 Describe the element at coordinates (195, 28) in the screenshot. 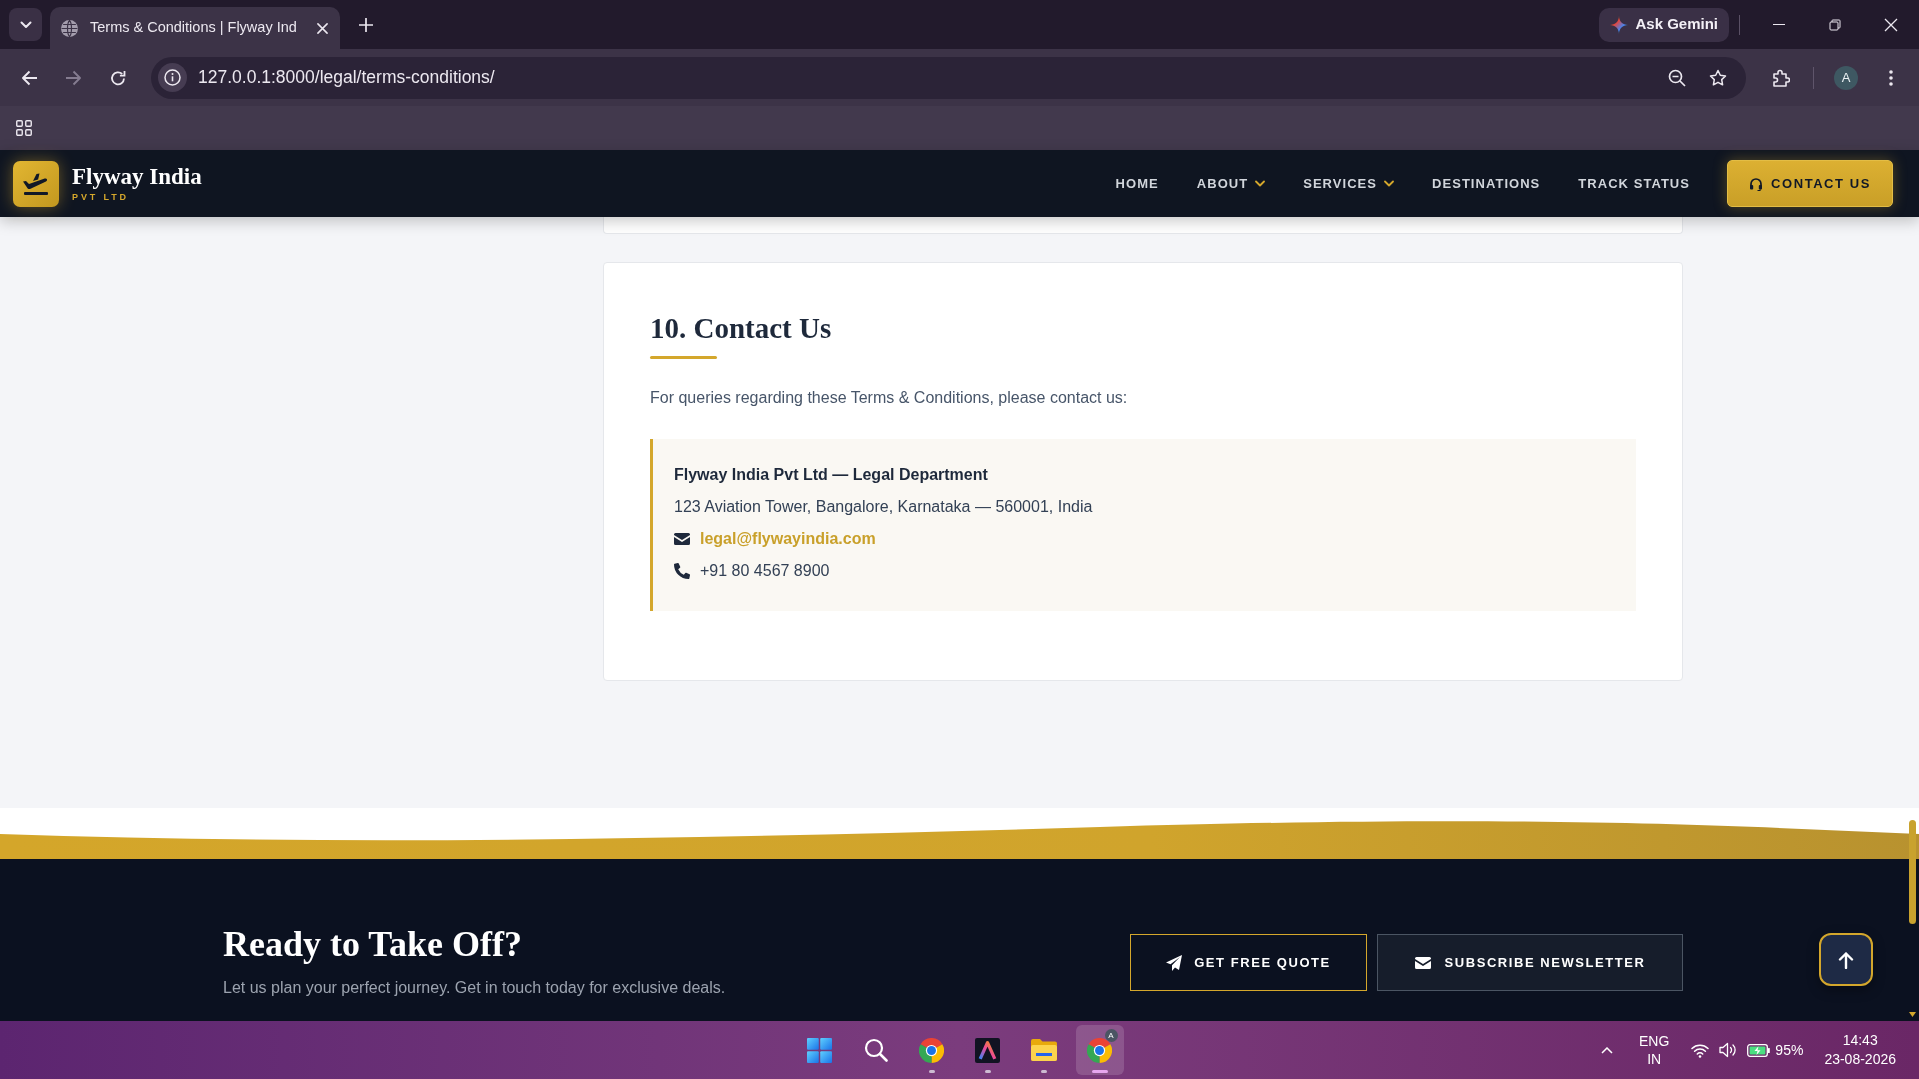

I see `browser-tab: Terms & Conditions | Flyway Ind` at that location.